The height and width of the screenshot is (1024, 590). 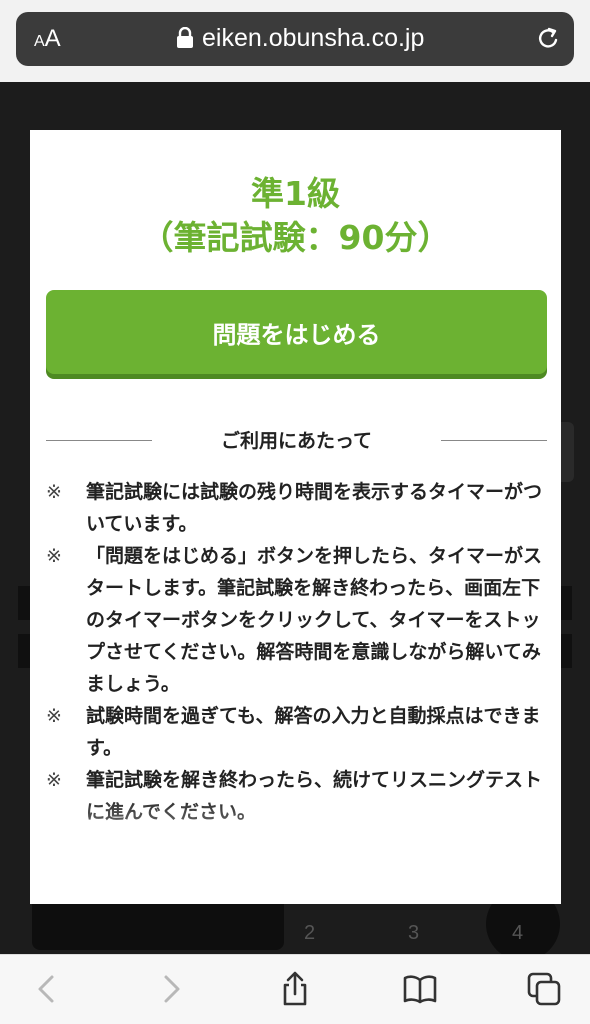 I want to click on exam-duration: （筆記試験：90分）, so click(x=295, y=237).